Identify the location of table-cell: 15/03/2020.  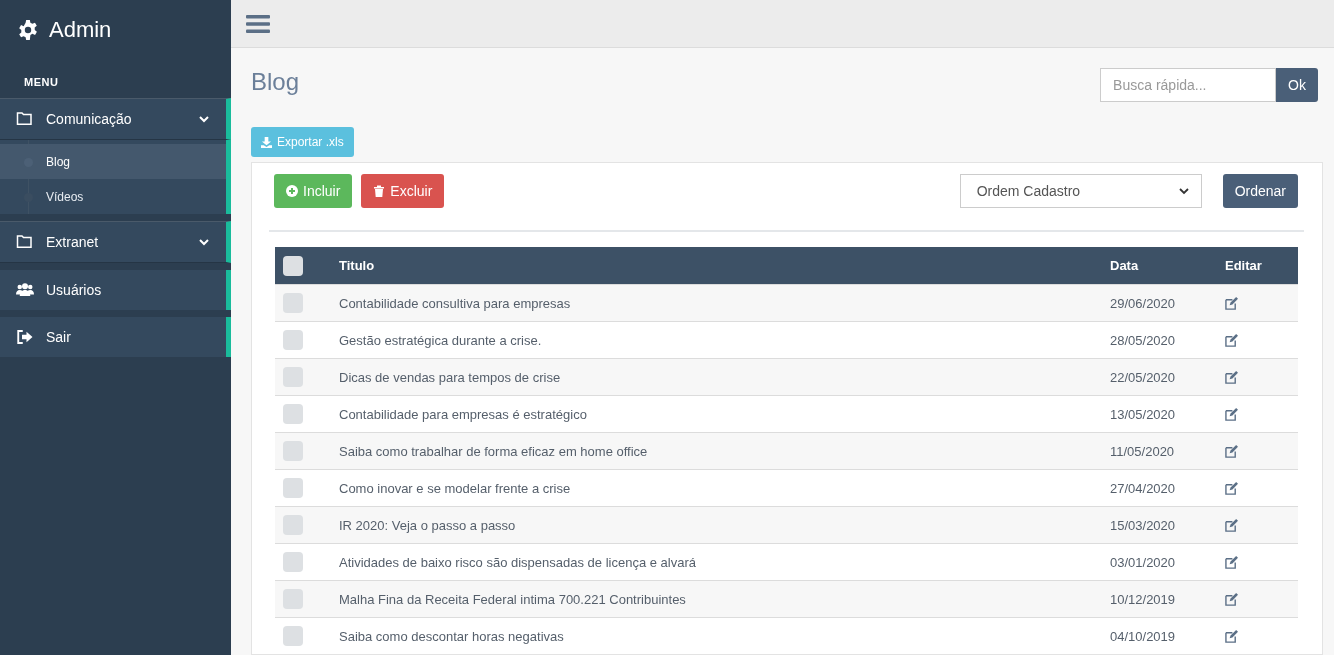
(1159, 525).